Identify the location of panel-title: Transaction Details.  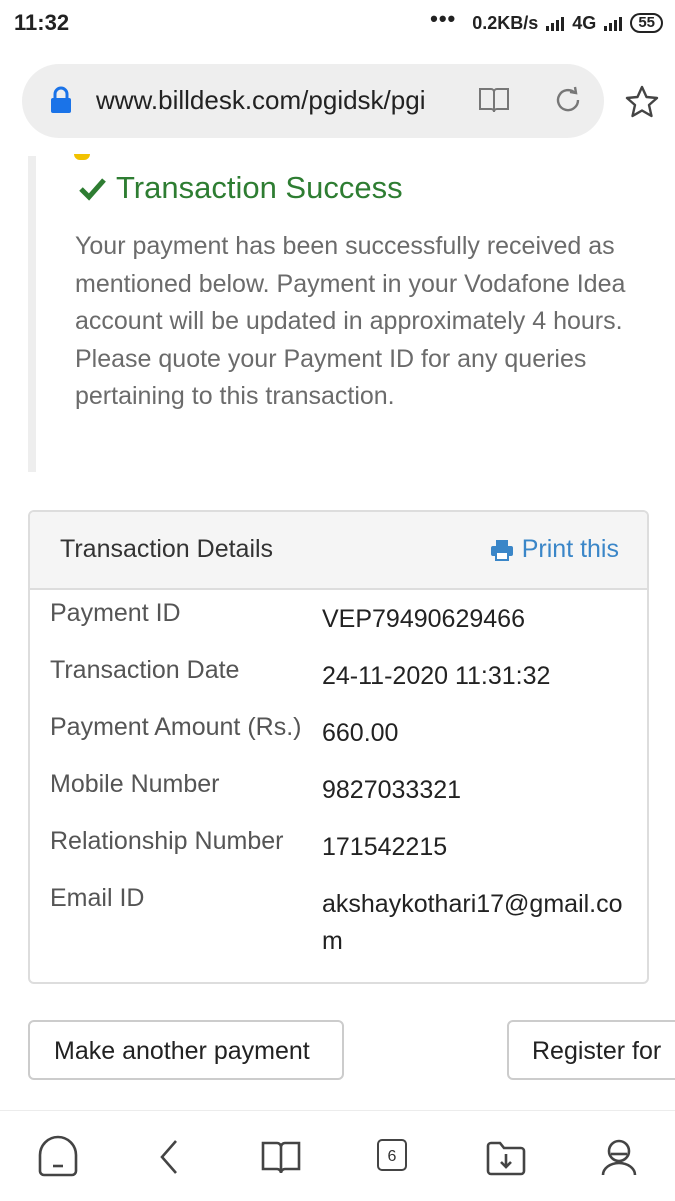
(167, 549).